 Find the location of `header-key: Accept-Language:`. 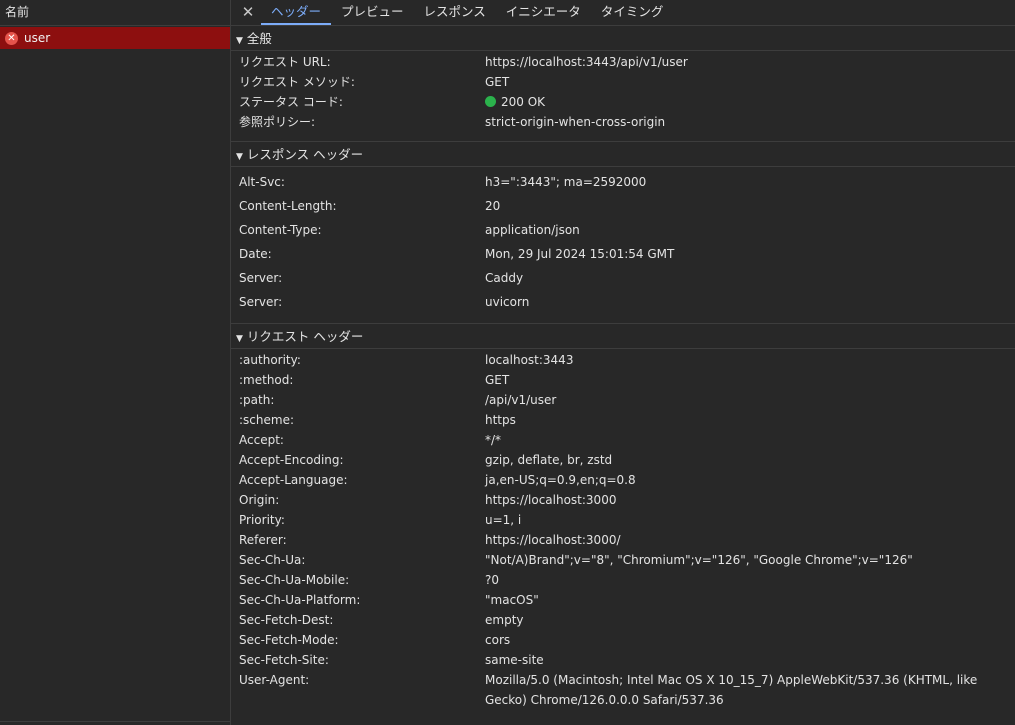

header-key: Accept-Language: is located at coordinates (293, 480).